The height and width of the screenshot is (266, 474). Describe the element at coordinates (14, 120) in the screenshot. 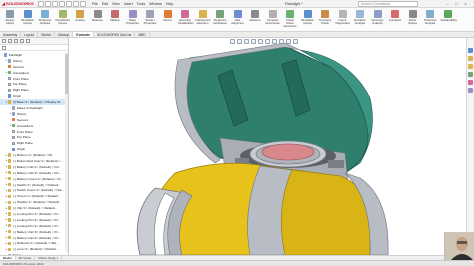

I see `sensor-icon` at that location.